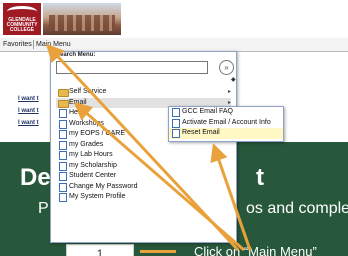 The width and height of the screenshot is (348, 256). What do you see at coordinates (201, 132) in the screenshot?
I see `submenu-item-label: Reset Email` at bounding box center [201, 132].